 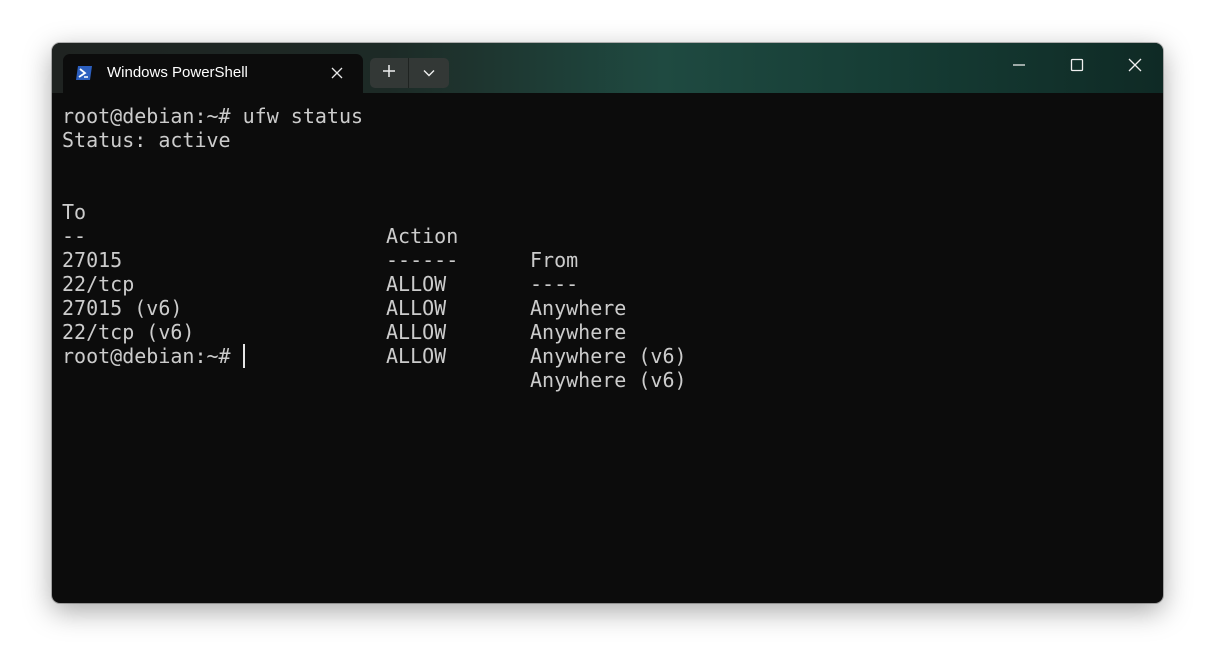 I want to click on maximize-button, so click(x=1077, y=67).